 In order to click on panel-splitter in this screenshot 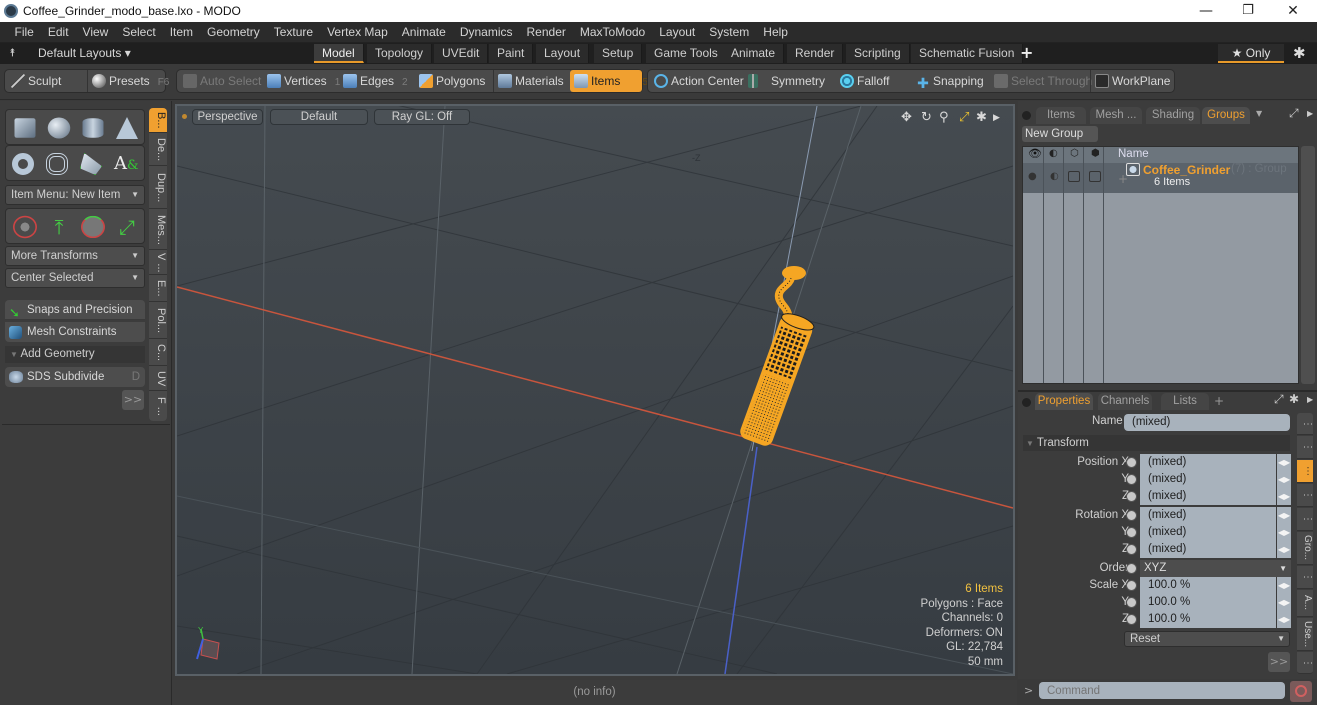, I will do `click(1167, 391)`.